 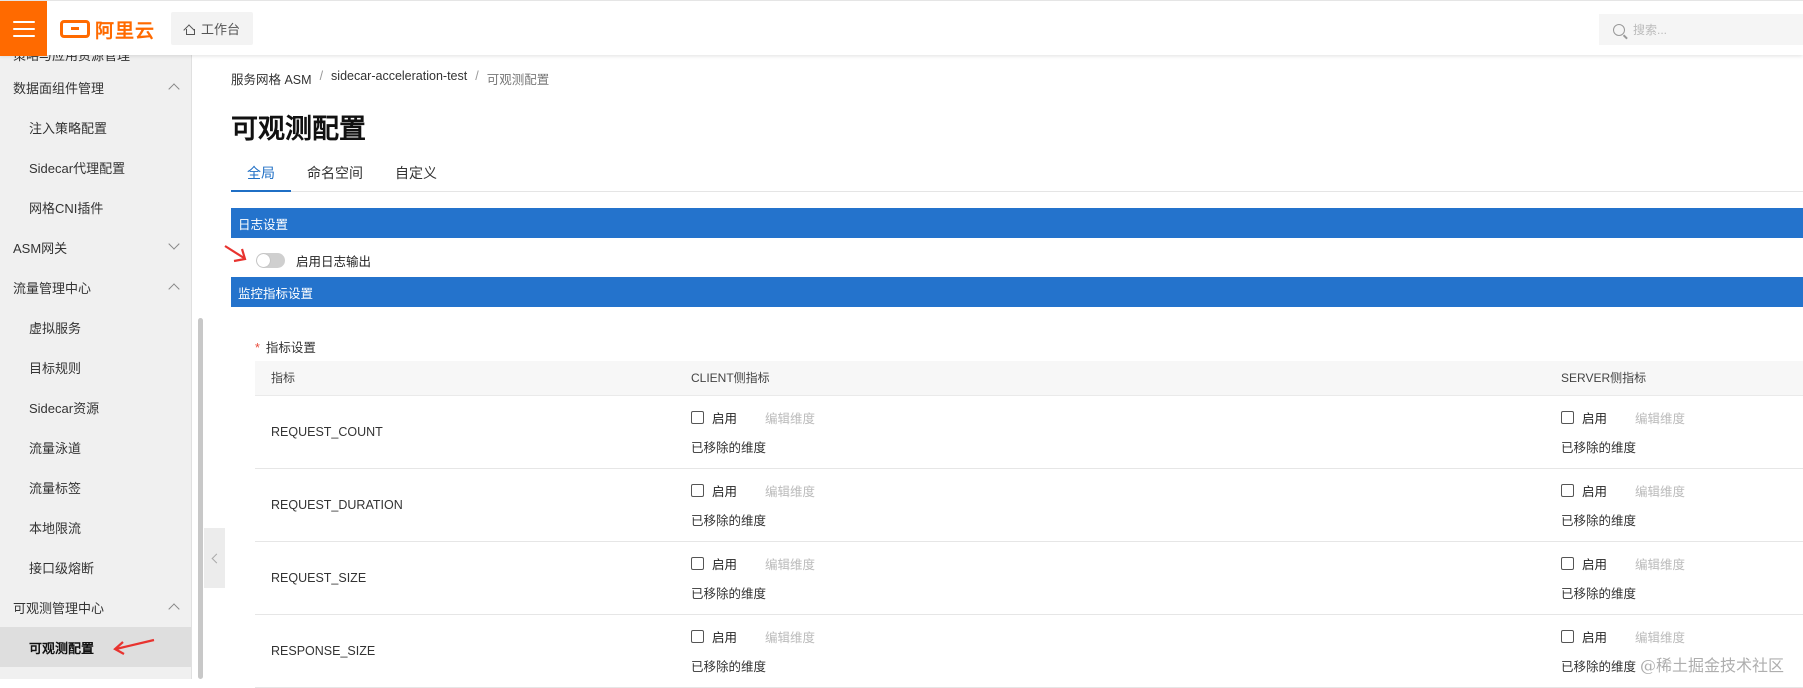 What do you see at coordinates (95, 447) in the screenshot?
I see `sidebar-item-traffic-lane: 流量泳道` at bounding box center [95, 447].